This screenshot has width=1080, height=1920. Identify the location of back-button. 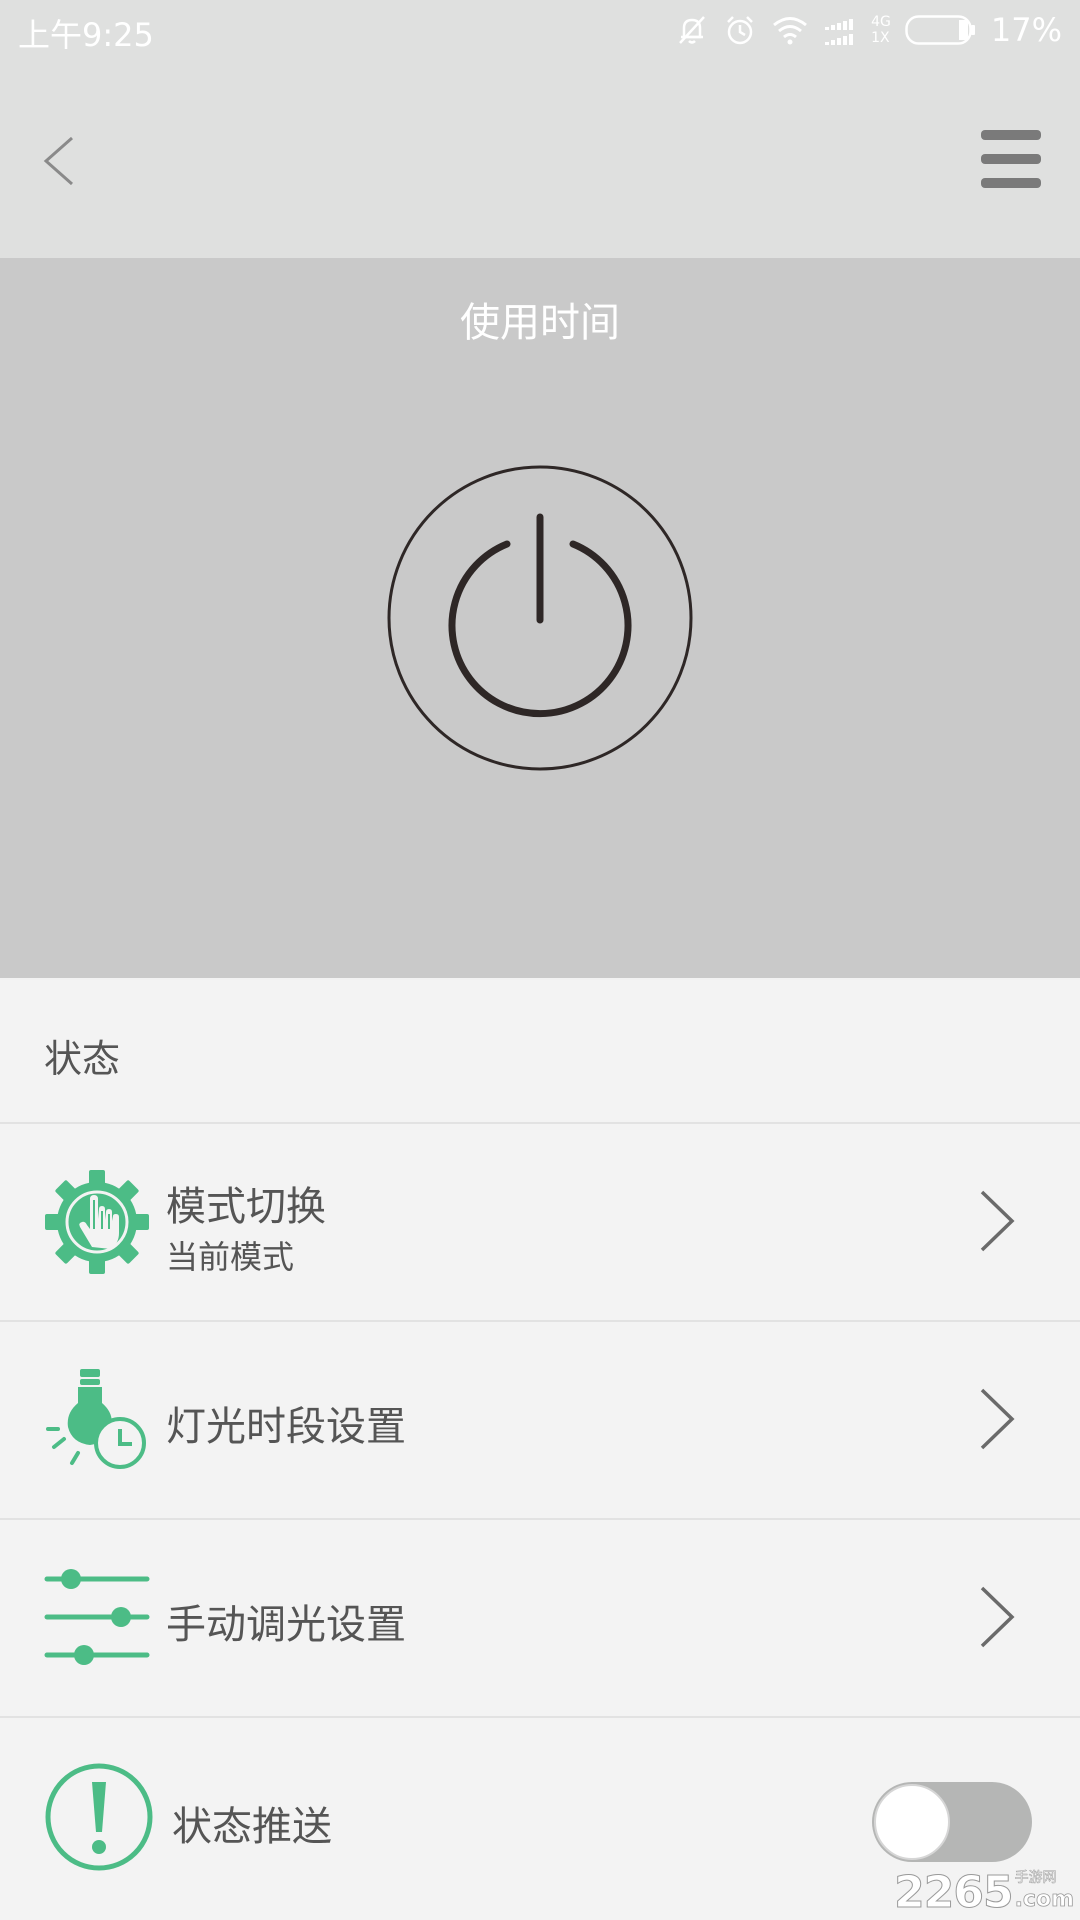
(60, 161).